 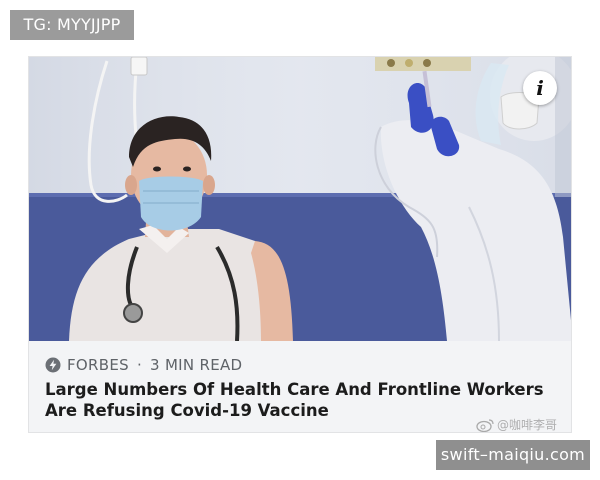 What do you see at coordinates (98, 365) in the screenshot?
I see `source-name: FORBES` at bounding box center [98, 365].